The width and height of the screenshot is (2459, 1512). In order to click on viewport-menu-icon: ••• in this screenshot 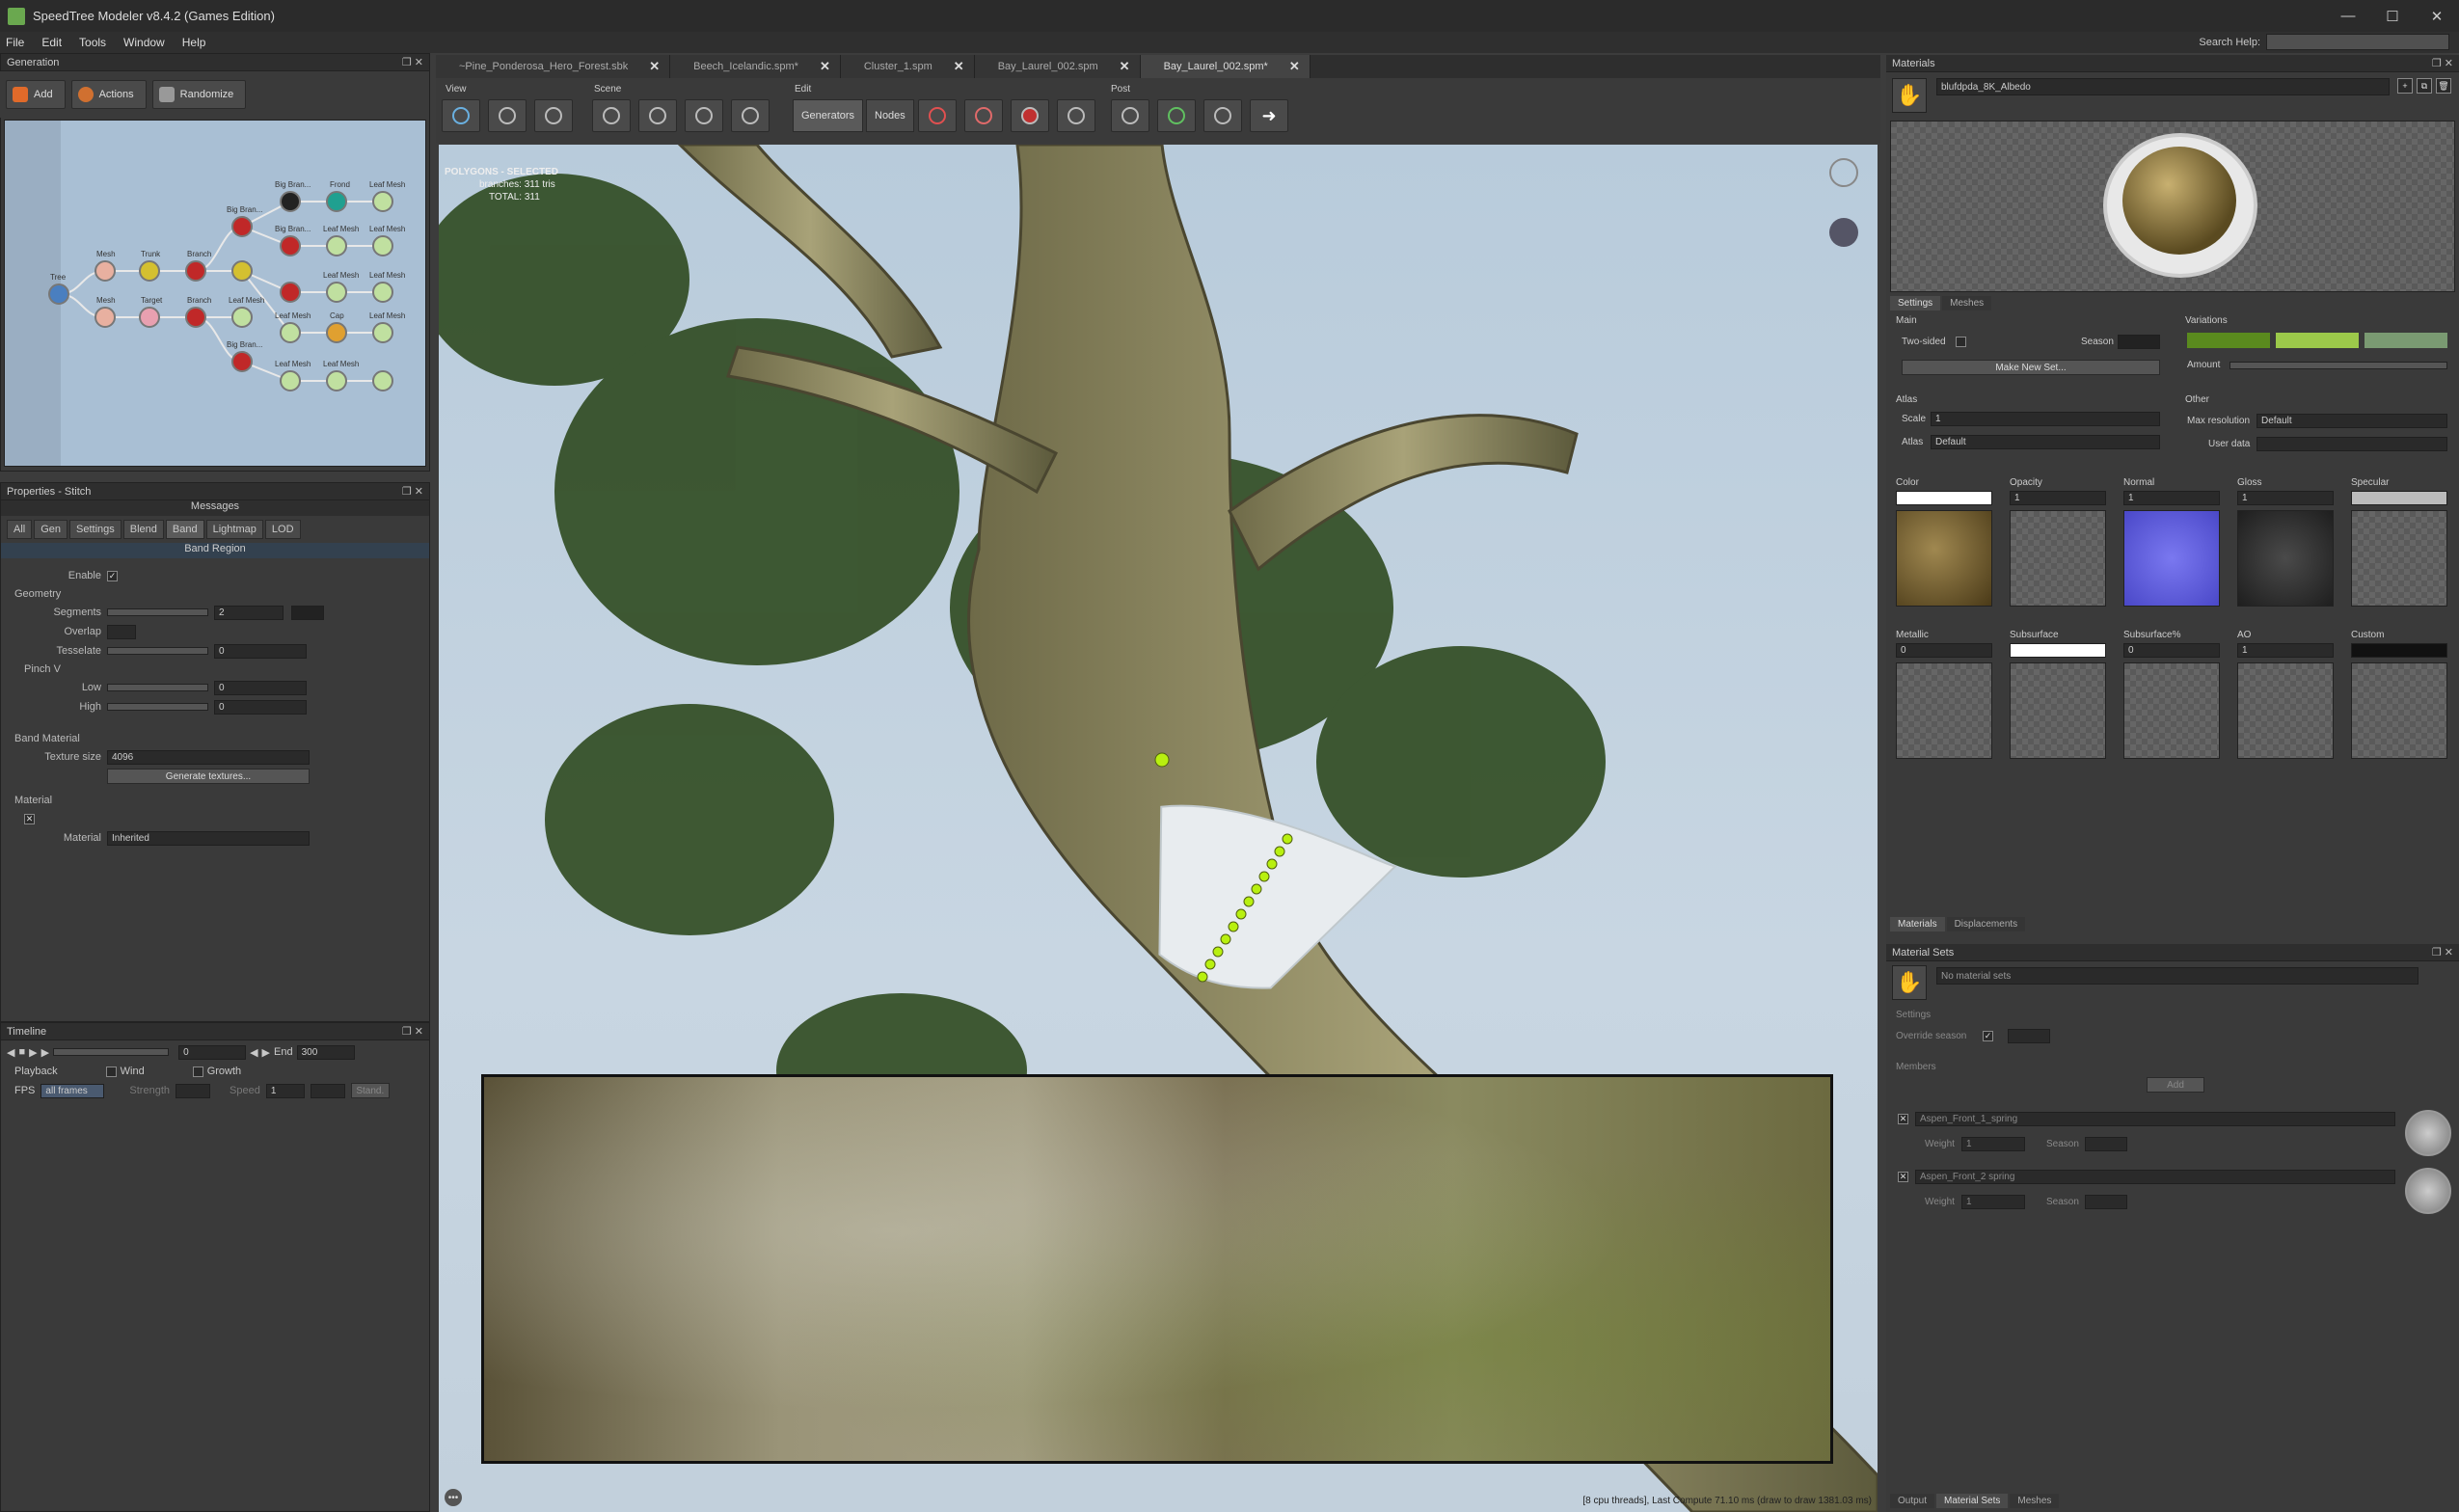, I will do `click(454, 1497)`.